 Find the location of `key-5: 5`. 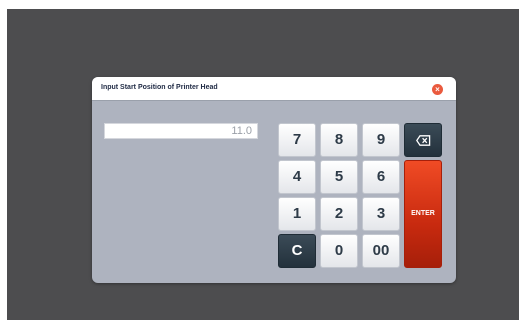

key-5: 5 is located at coordinates (339, 177).